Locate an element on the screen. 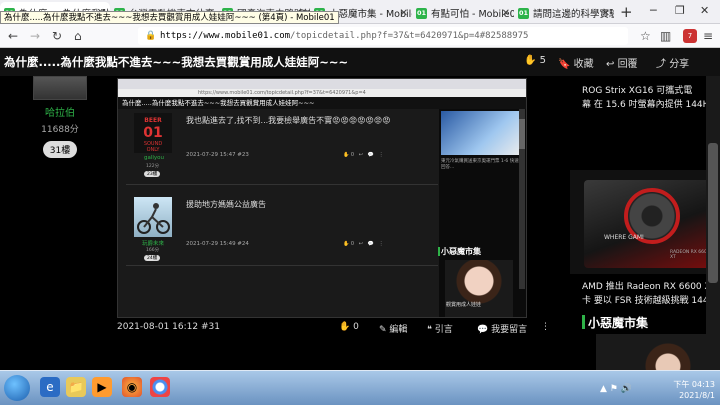 This screenshot has height=405, width=720. sidebar-ad-2-line2: 卡 要以 FSR 技術越級挑戰 144 is located at coordinates (645, 301).